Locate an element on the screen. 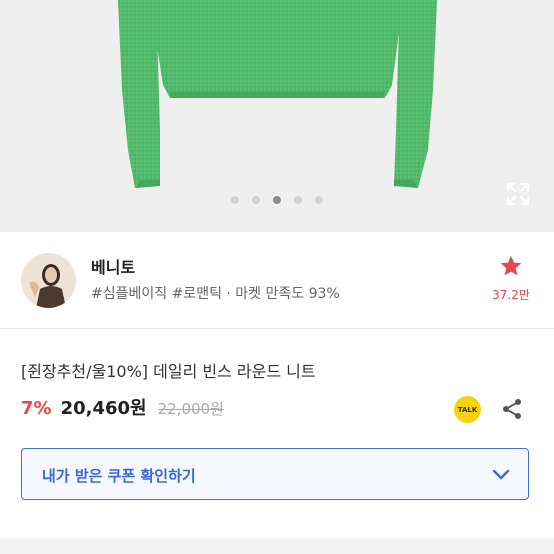  star-icon is located at coordinates (511, 265).